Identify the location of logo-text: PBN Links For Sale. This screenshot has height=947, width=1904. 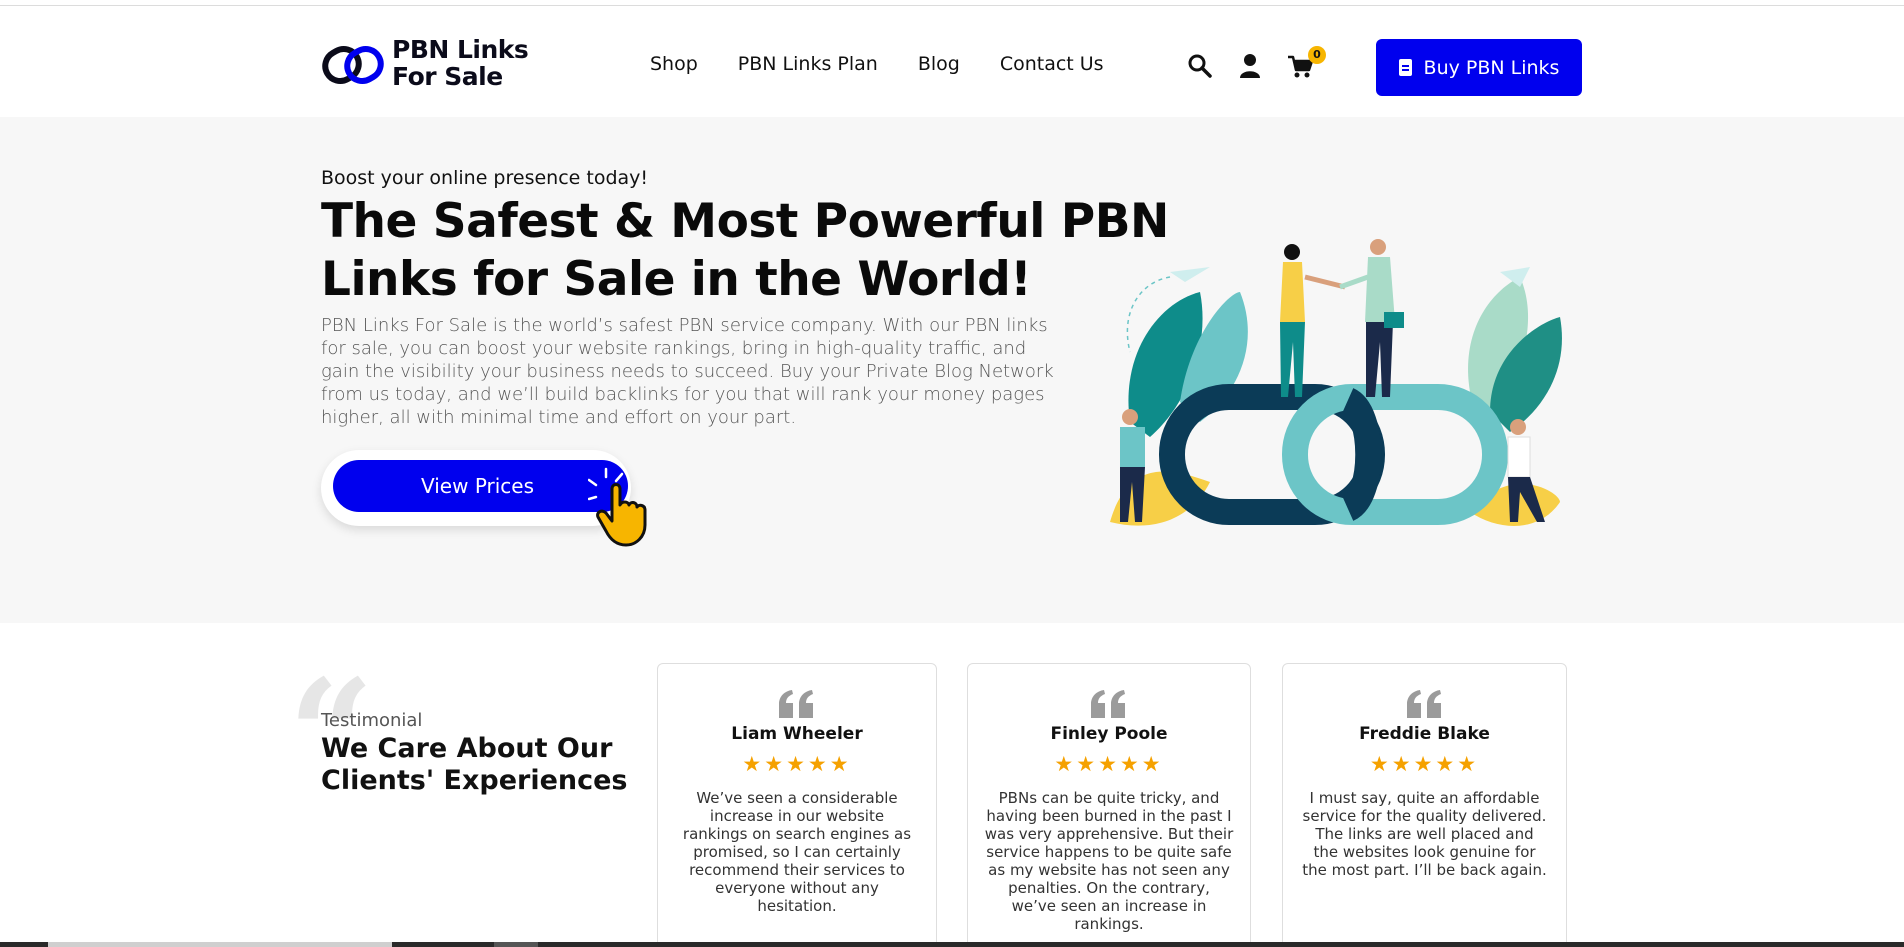
(460, 63).